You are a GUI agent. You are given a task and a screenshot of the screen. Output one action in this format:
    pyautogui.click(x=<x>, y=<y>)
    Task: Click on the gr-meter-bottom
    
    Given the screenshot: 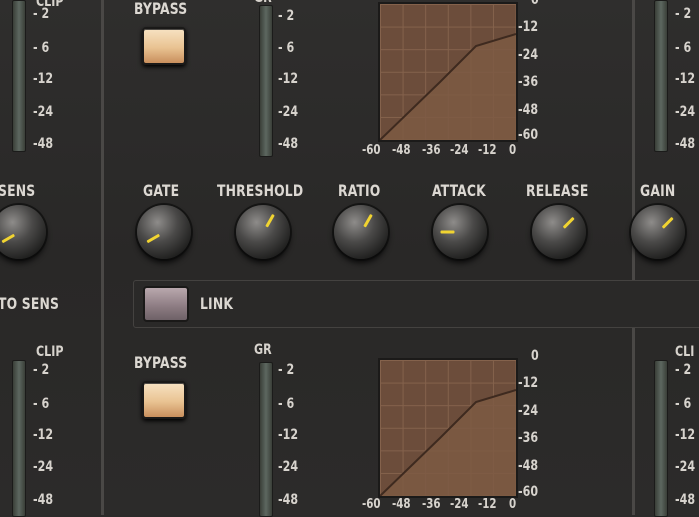 What is the action you would take?
    pyautogui.click(x=266, y=439)
    